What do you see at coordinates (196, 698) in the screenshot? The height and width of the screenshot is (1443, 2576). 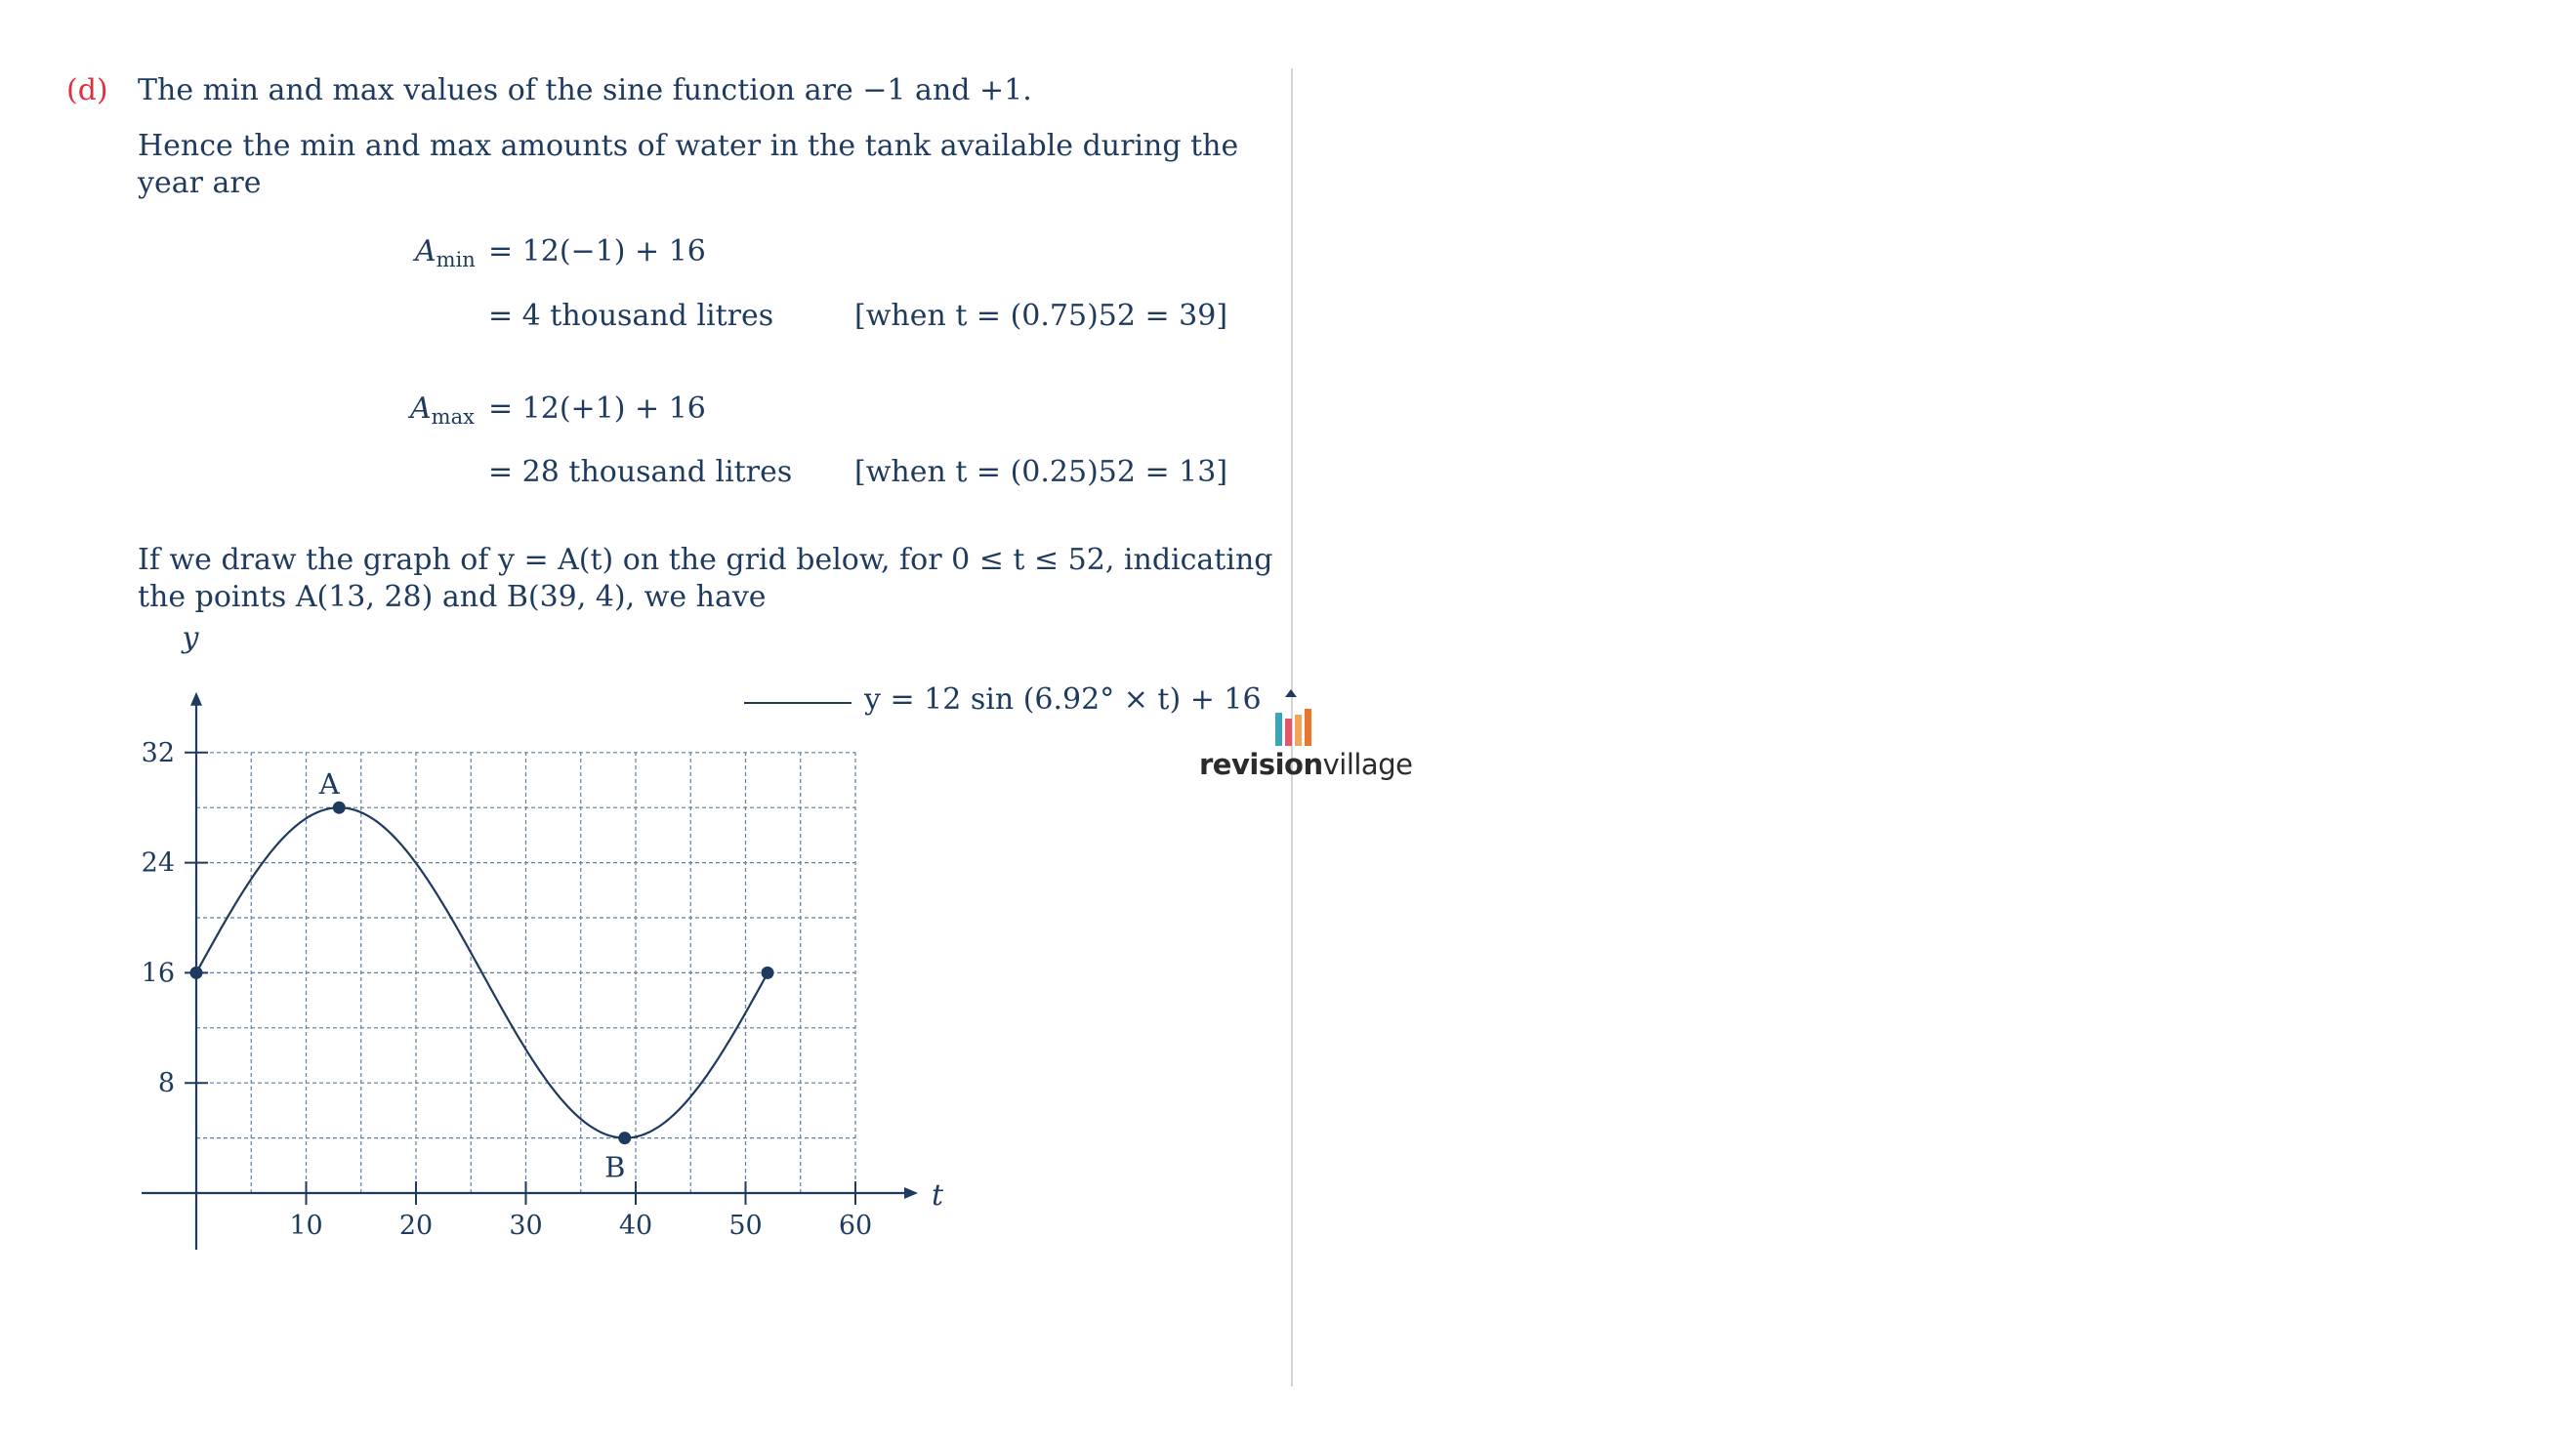 I see `y-axis-arrow` at bounding box center [196, 698].